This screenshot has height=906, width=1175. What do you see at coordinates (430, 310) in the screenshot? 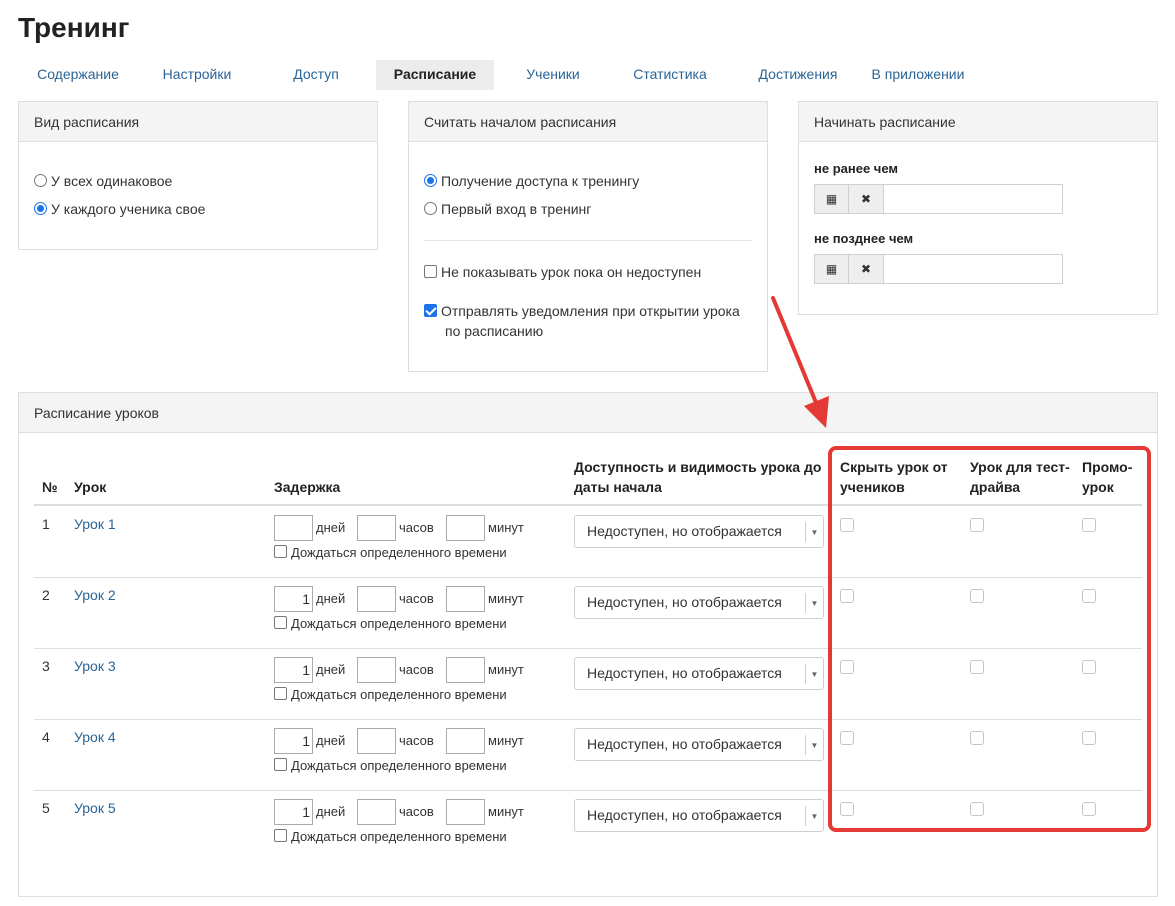
I see `notify-checkbox` at bounding box center [430, 310].